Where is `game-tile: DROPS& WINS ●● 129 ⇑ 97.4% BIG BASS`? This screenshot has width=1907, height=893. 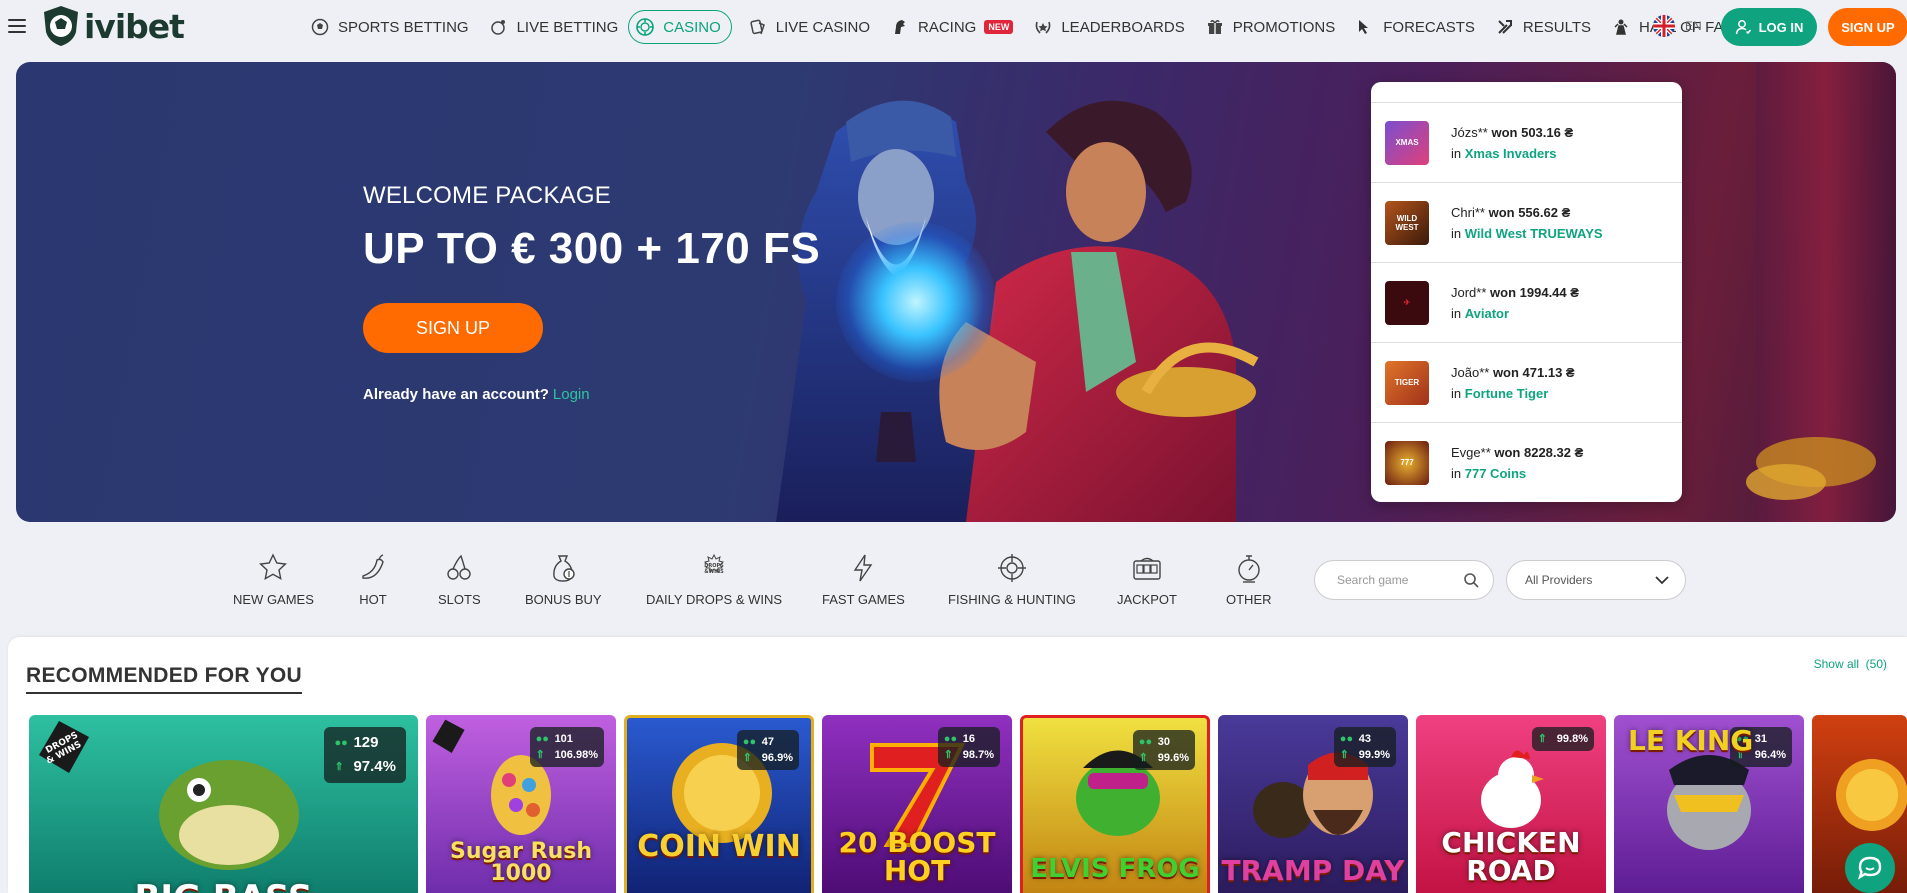 game-tile: DROPS& WINS ●● 129 ⇑ 97.4% BIG BASS is located at coordinates (223, 804).